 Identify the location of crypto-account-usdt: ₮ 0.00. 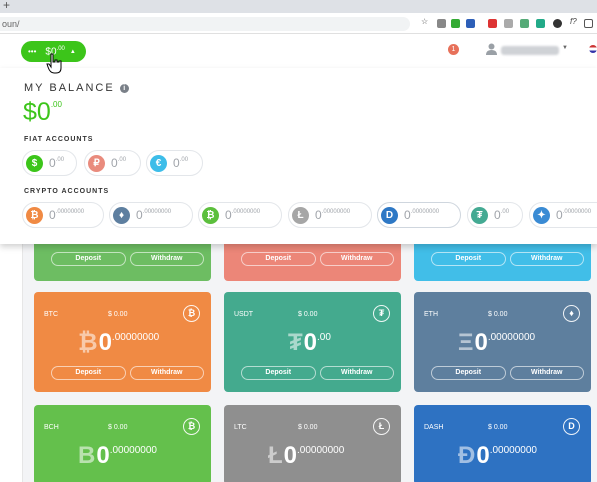
(495, 215).